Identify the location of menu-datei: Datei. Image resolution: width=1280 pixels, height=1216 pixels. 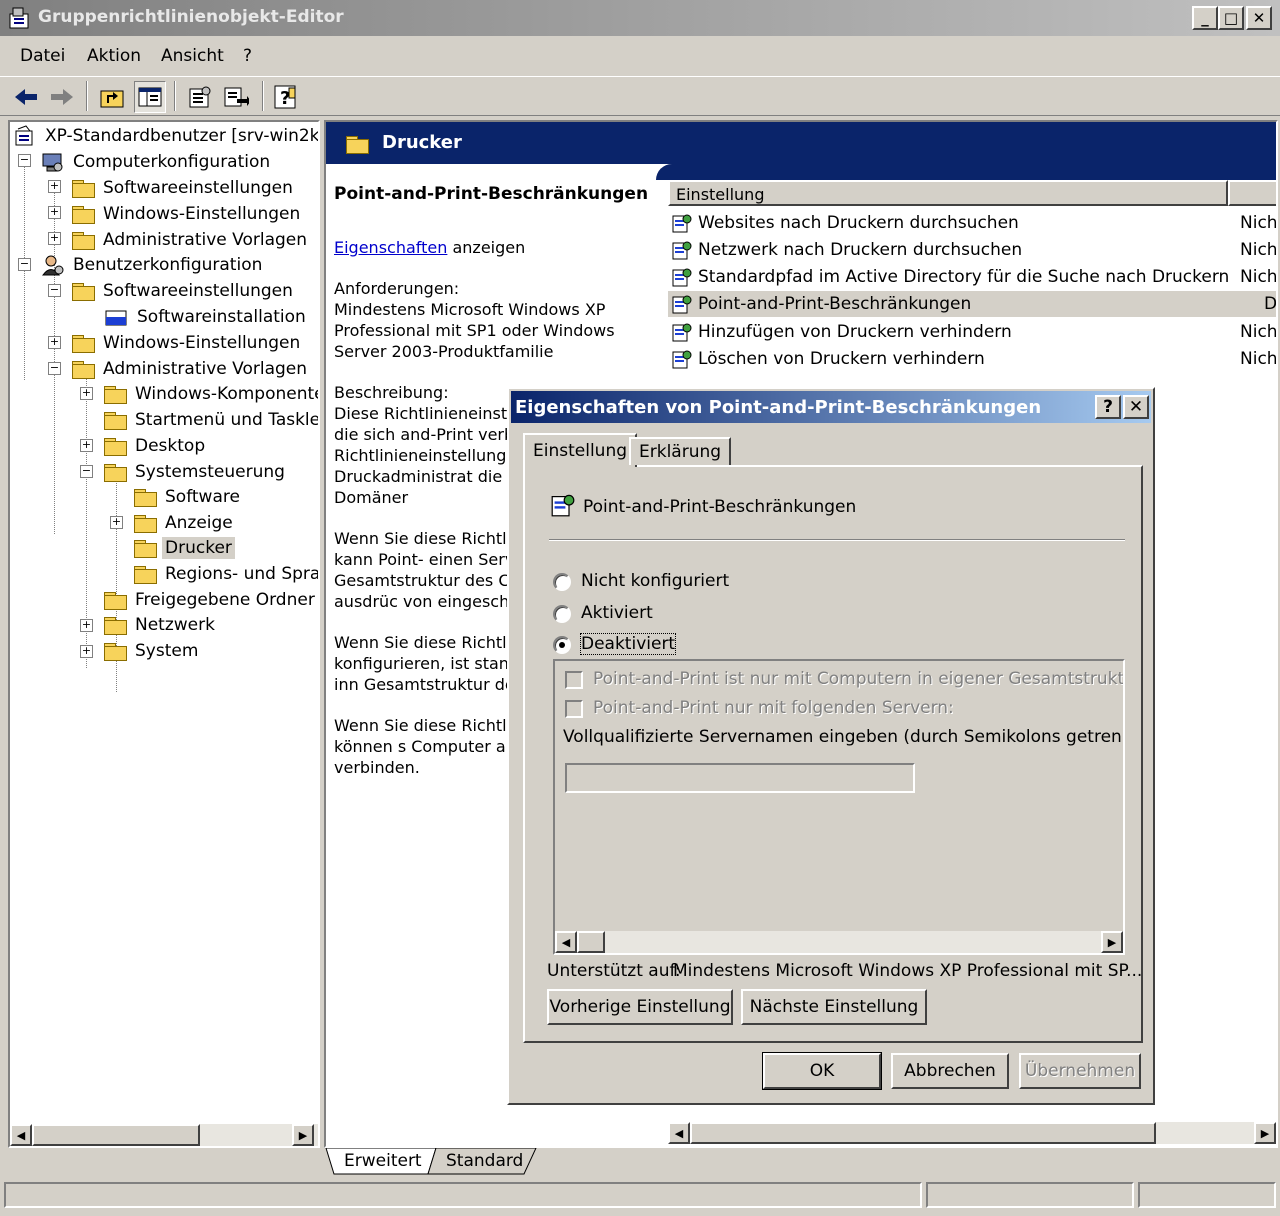
(42, 56).